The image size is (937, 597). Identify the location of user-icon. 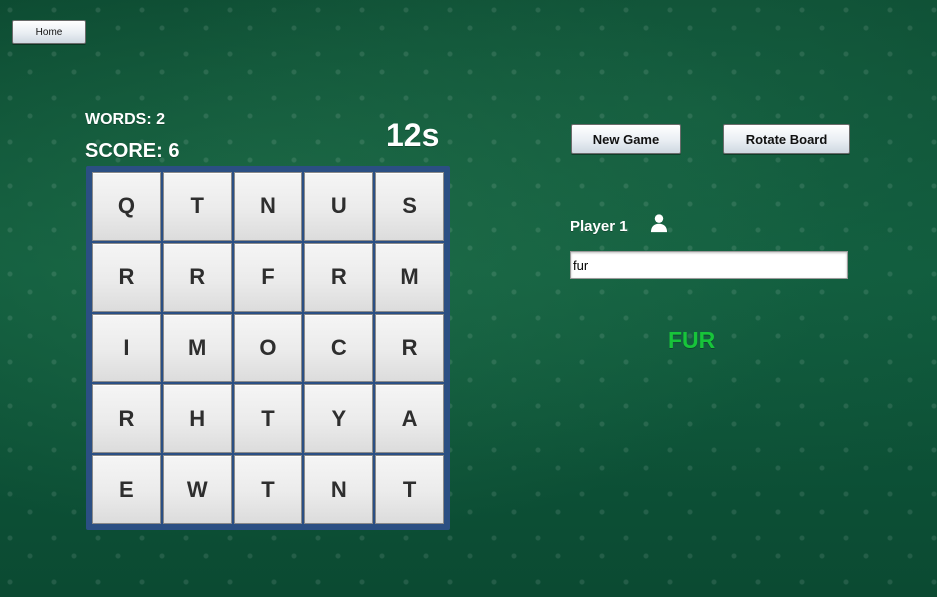
(659, 223).